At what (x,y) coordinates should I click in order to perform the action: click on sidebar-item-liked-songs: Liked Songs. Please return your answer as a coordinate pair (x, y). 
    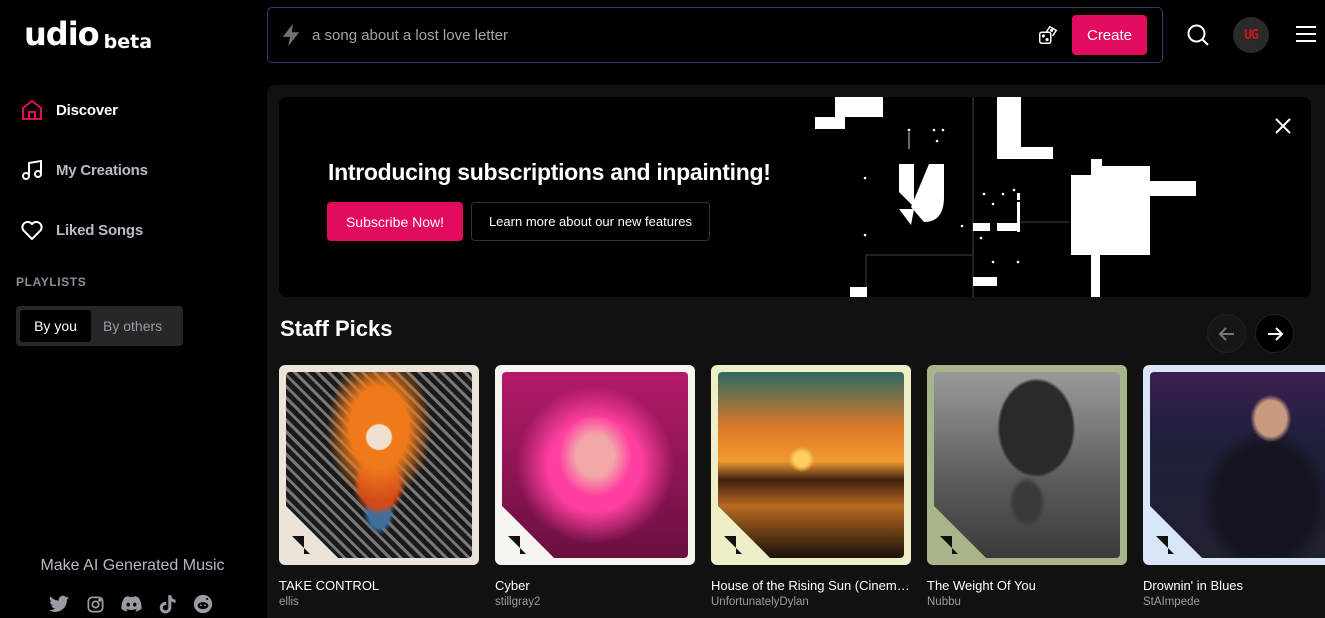
    Looking at the image, I should click on (83, 230).